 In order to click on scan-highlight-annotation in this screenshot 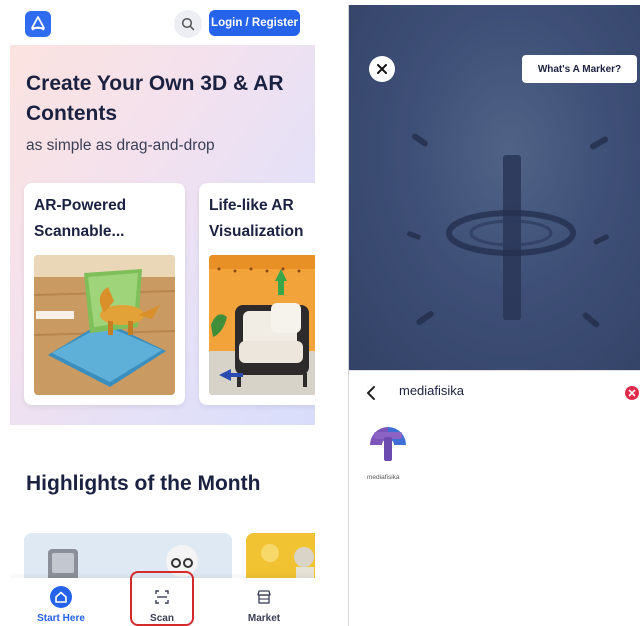, I will do `click(162, 598)`.